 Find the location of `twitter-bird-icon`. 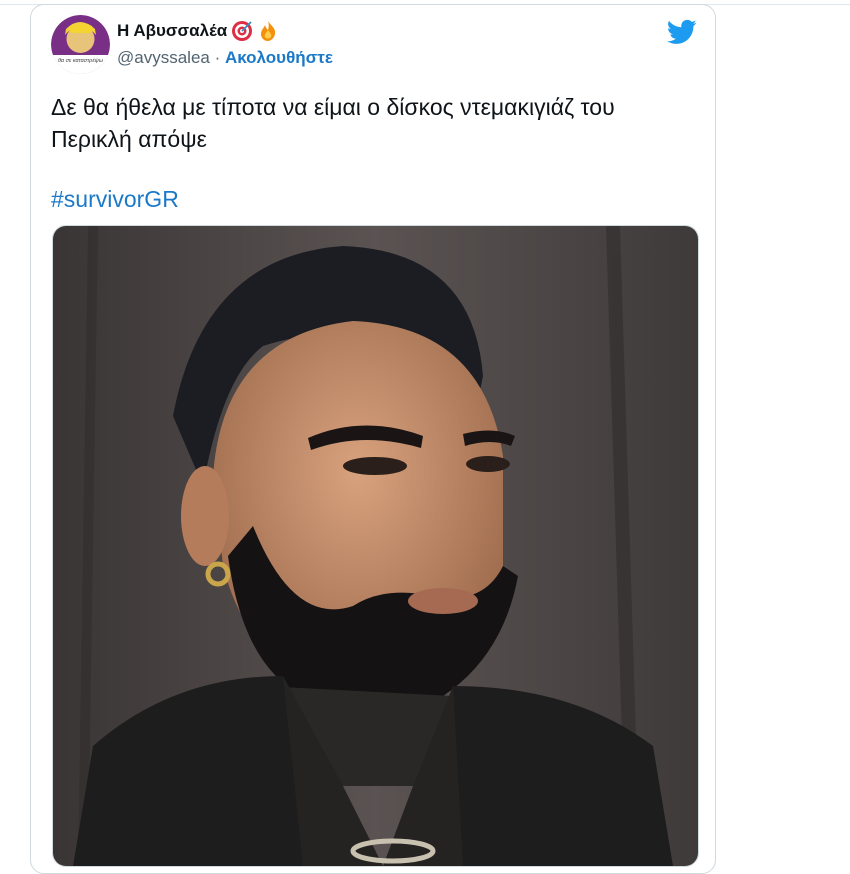

twitter-bird-icon is located at coordinates (682, 32).